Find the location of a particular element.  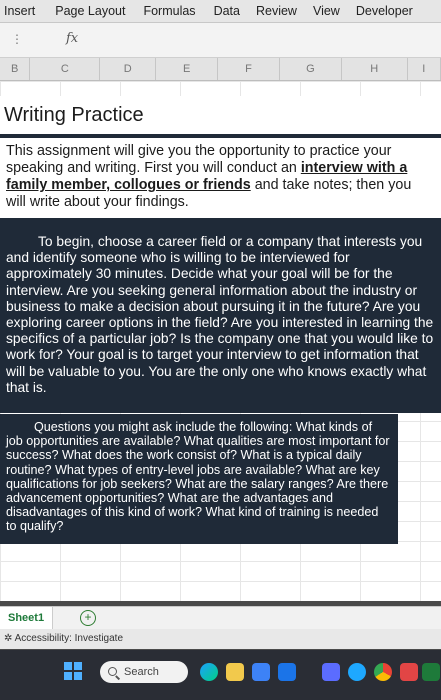

tab-page-layout: Page Layout is located at coordinates (90, 11).